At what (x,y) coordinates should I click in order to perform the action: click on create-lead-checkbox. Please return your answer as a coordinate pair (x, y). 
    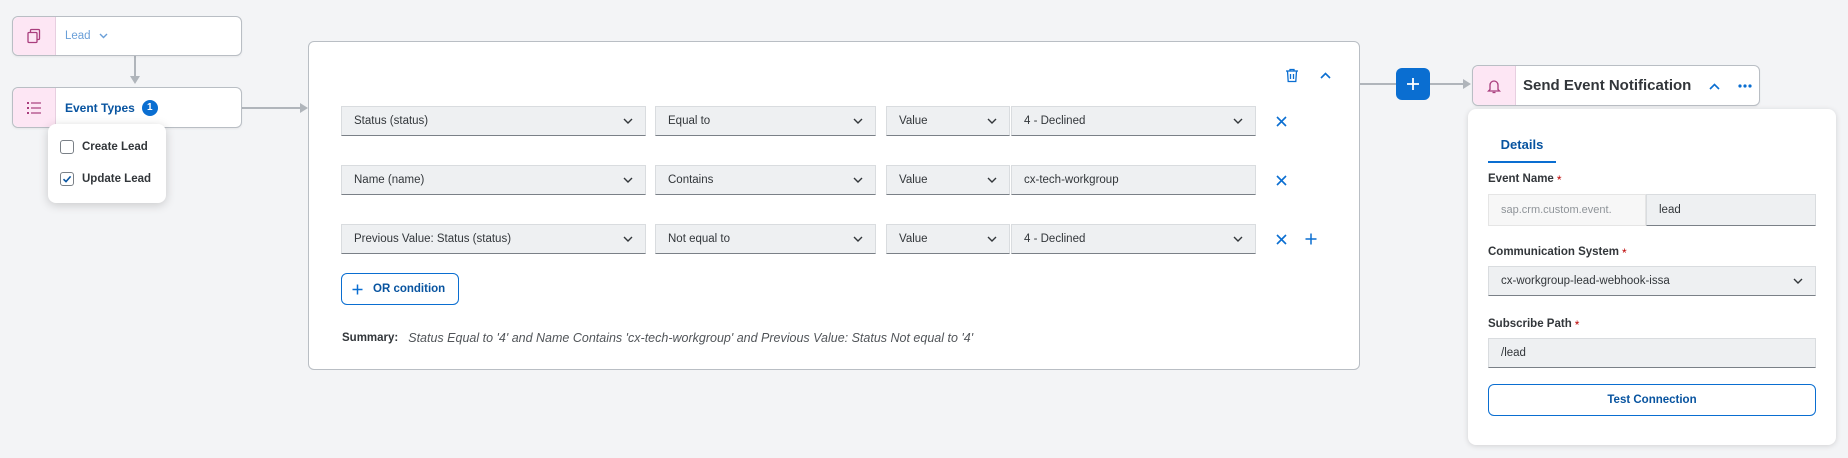
    Looking at the image, I should click on (67, 147).